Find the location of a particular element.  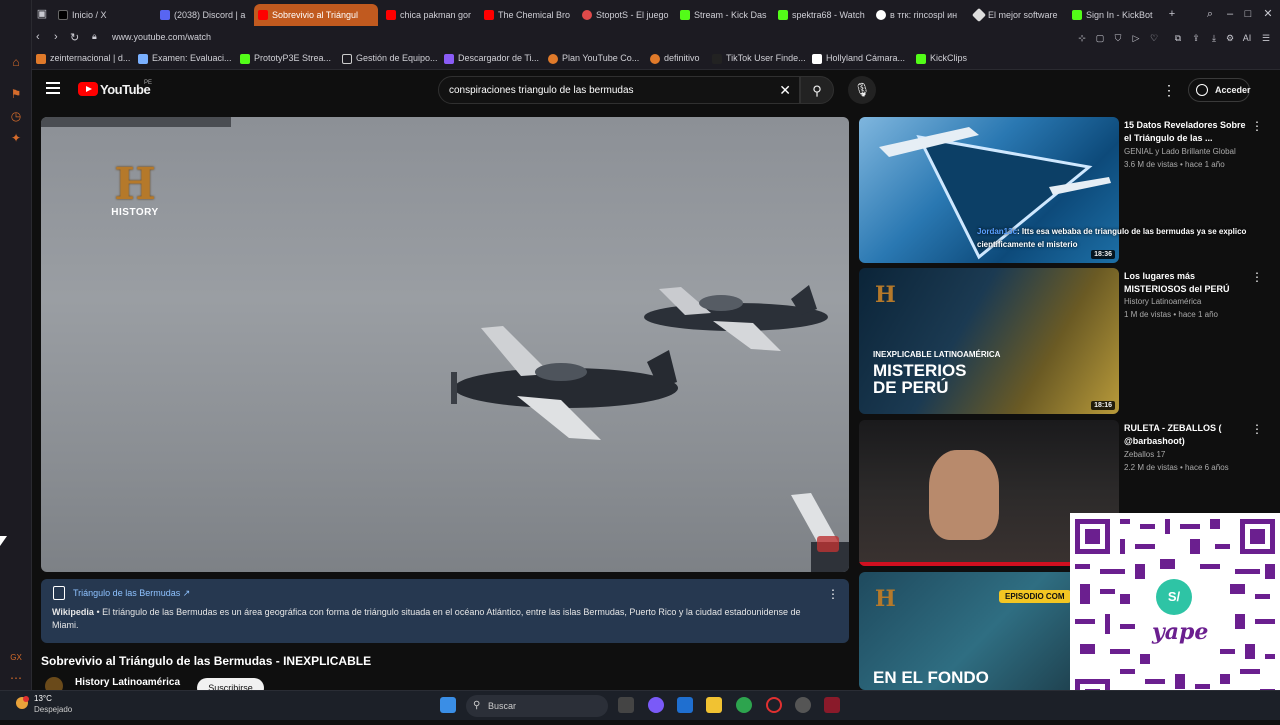

search-button: ⚲ is located at coordinates (817, 90).